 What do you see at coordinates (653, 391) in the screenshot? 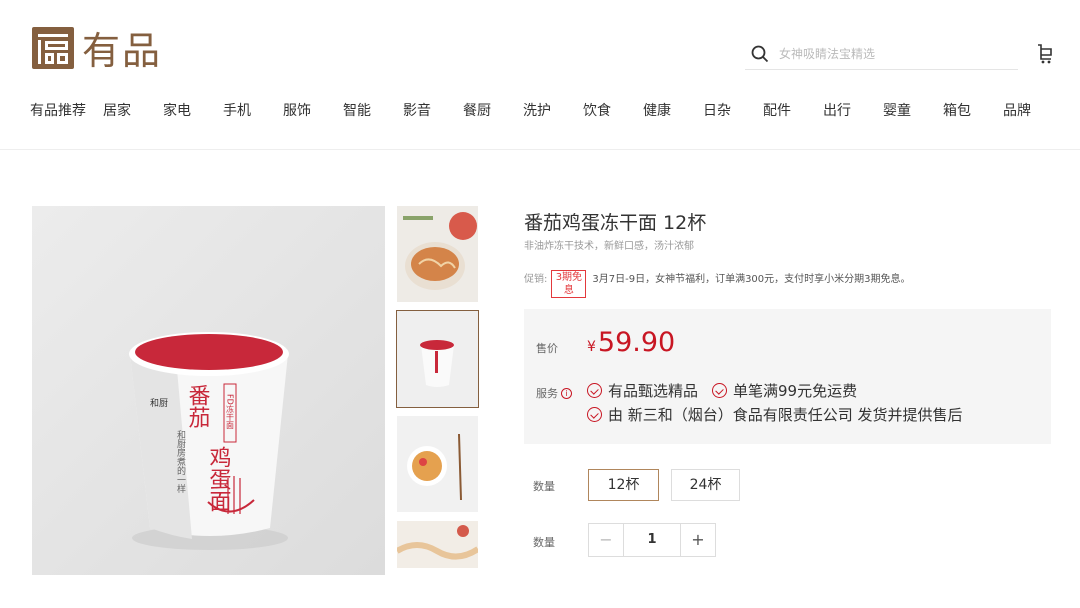
I see `service-item-selected: 有品甄选精品` at bounding box center [653, 391].